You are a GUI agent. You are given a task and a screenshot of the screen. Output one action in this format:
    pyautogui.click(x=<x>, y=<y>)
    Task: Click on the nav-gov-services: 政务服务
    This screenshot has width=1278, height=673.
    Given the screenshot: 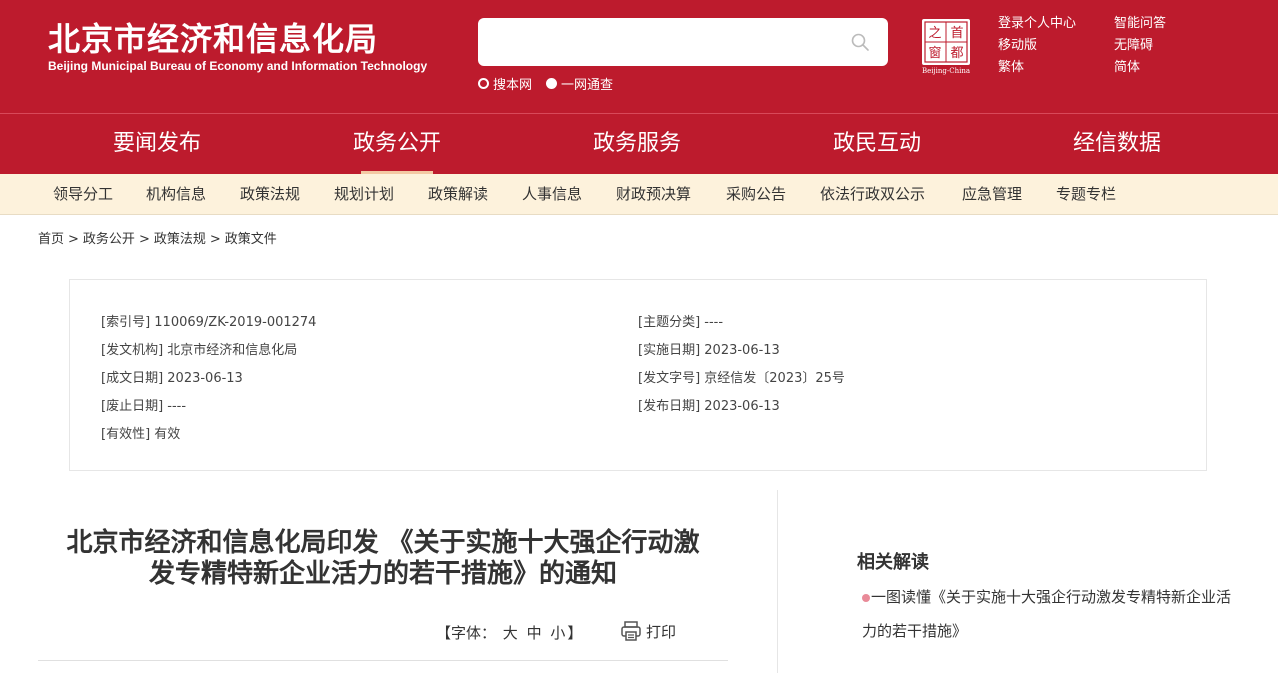 What is the action you would take?
    pyautogui.click(x=637, y=144)
    